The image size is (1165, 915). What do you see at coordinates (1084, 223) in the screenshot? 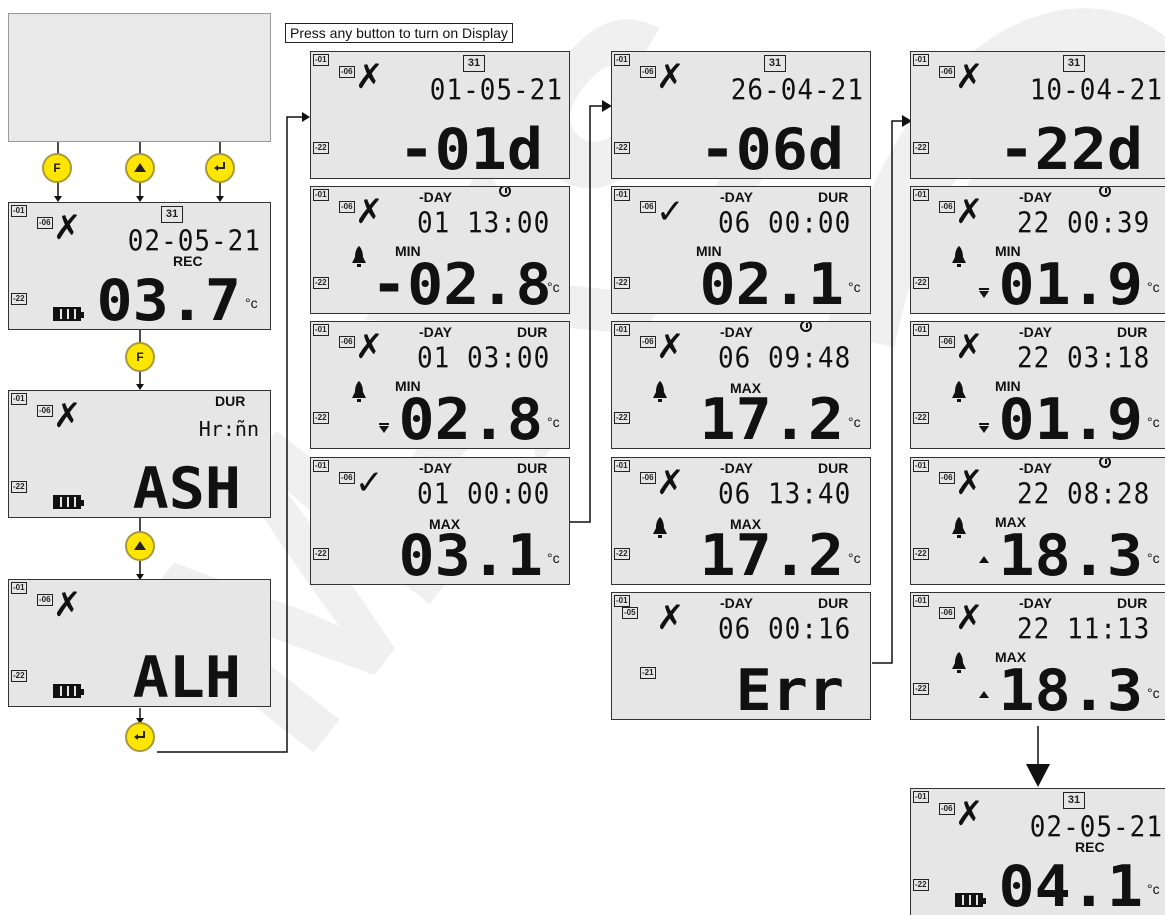
I see `time-display: 22 00:39` at bounding box center [1084, 223].